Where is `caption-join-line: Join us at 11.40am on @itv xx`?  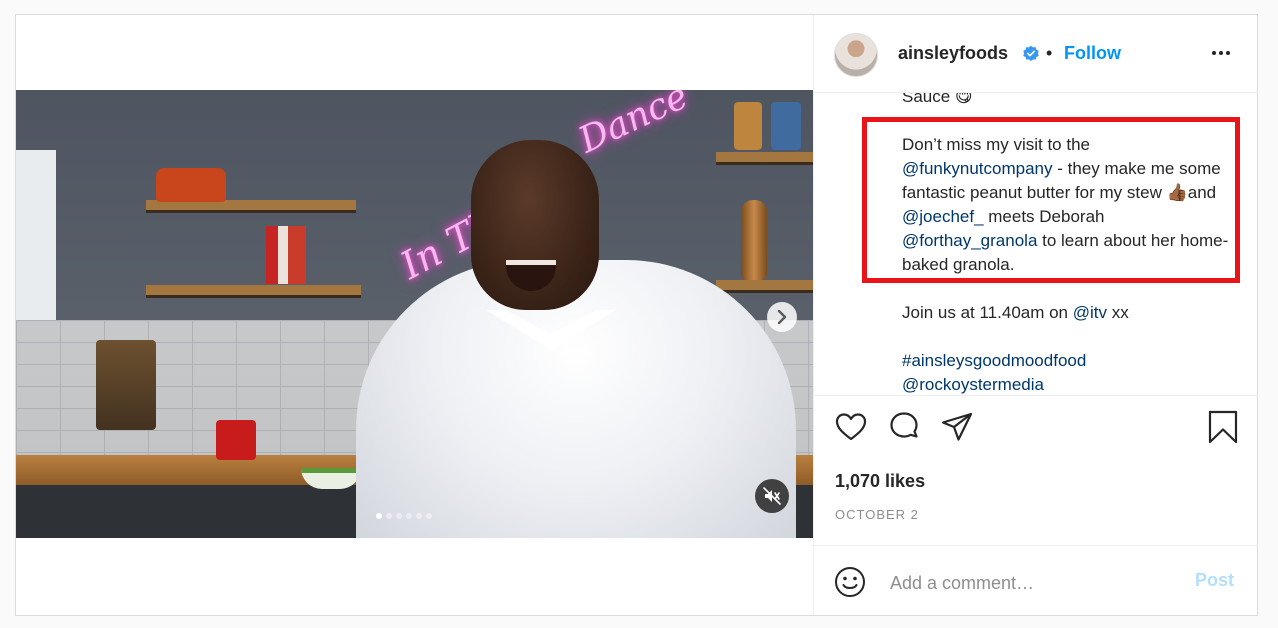 caption-join-line: Join us at 11.40am on @itv xx is located at coordinates (1072, 313).